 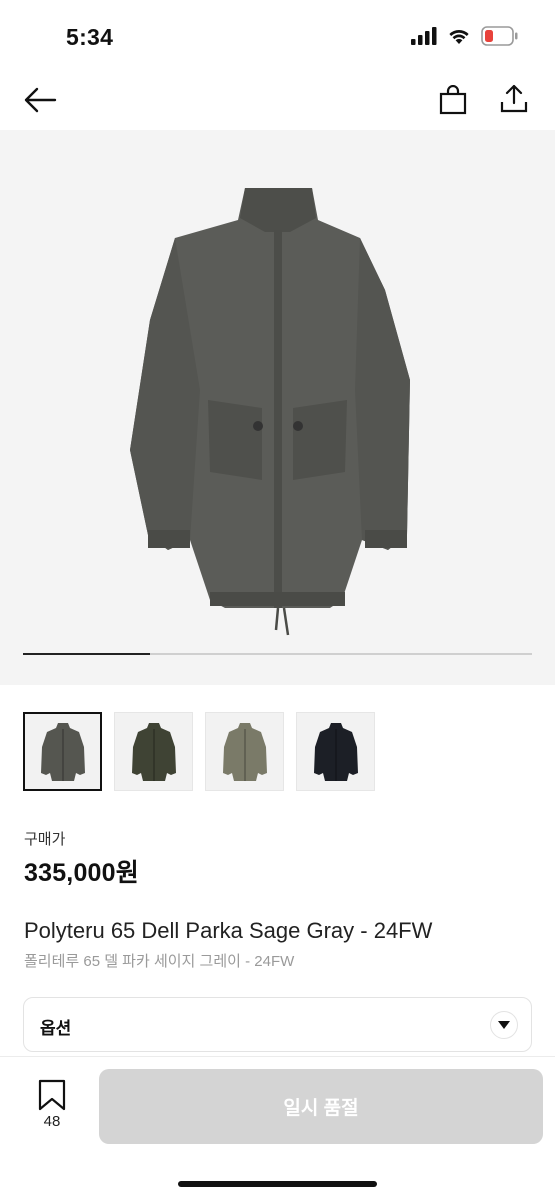 What do you see at coordinates (424, 38) in the screenshot?
I see `signal-icon` at bounding box center [424, 38].